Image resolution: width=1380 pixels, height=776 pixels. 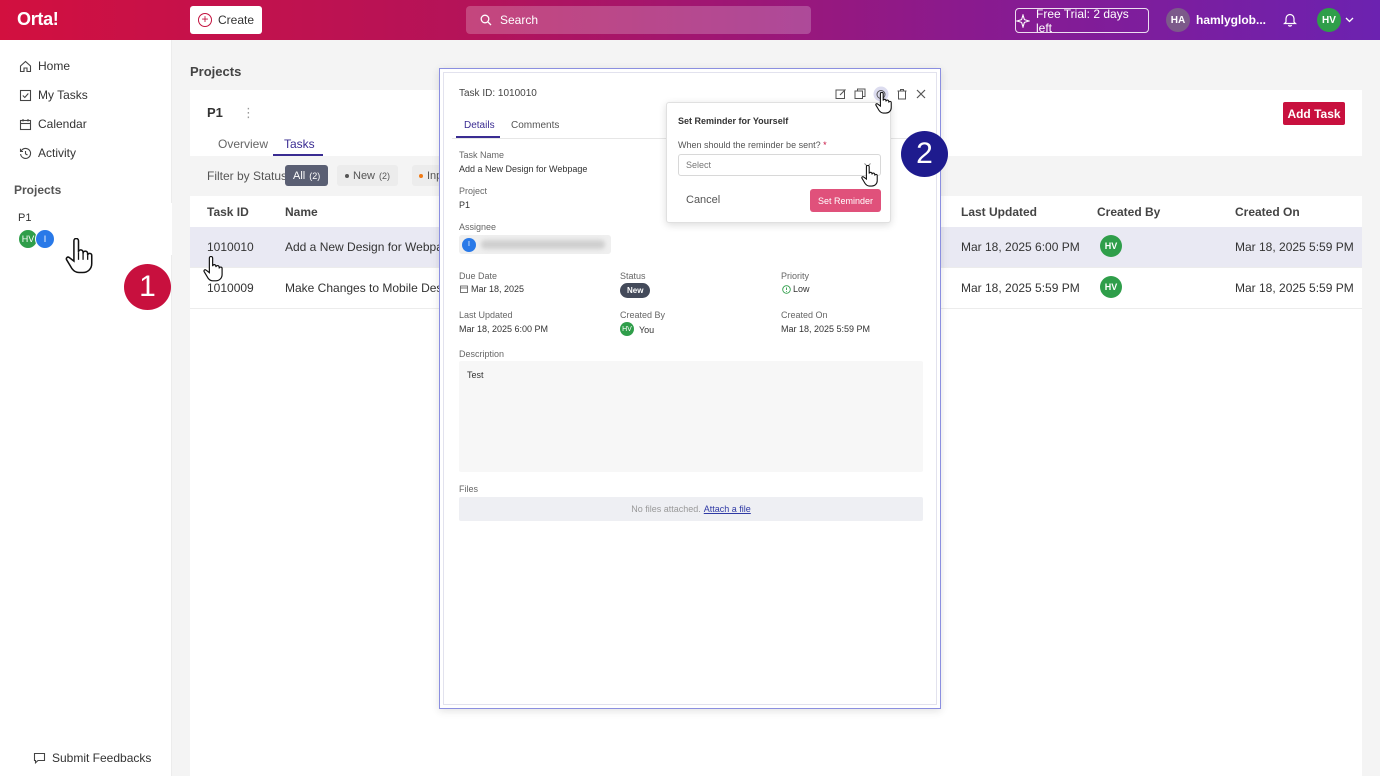 What do you see at coordinates (666, 509) in the screenshot?
I see `no-files-text: No files attached.` at bounding box center [666, 509].